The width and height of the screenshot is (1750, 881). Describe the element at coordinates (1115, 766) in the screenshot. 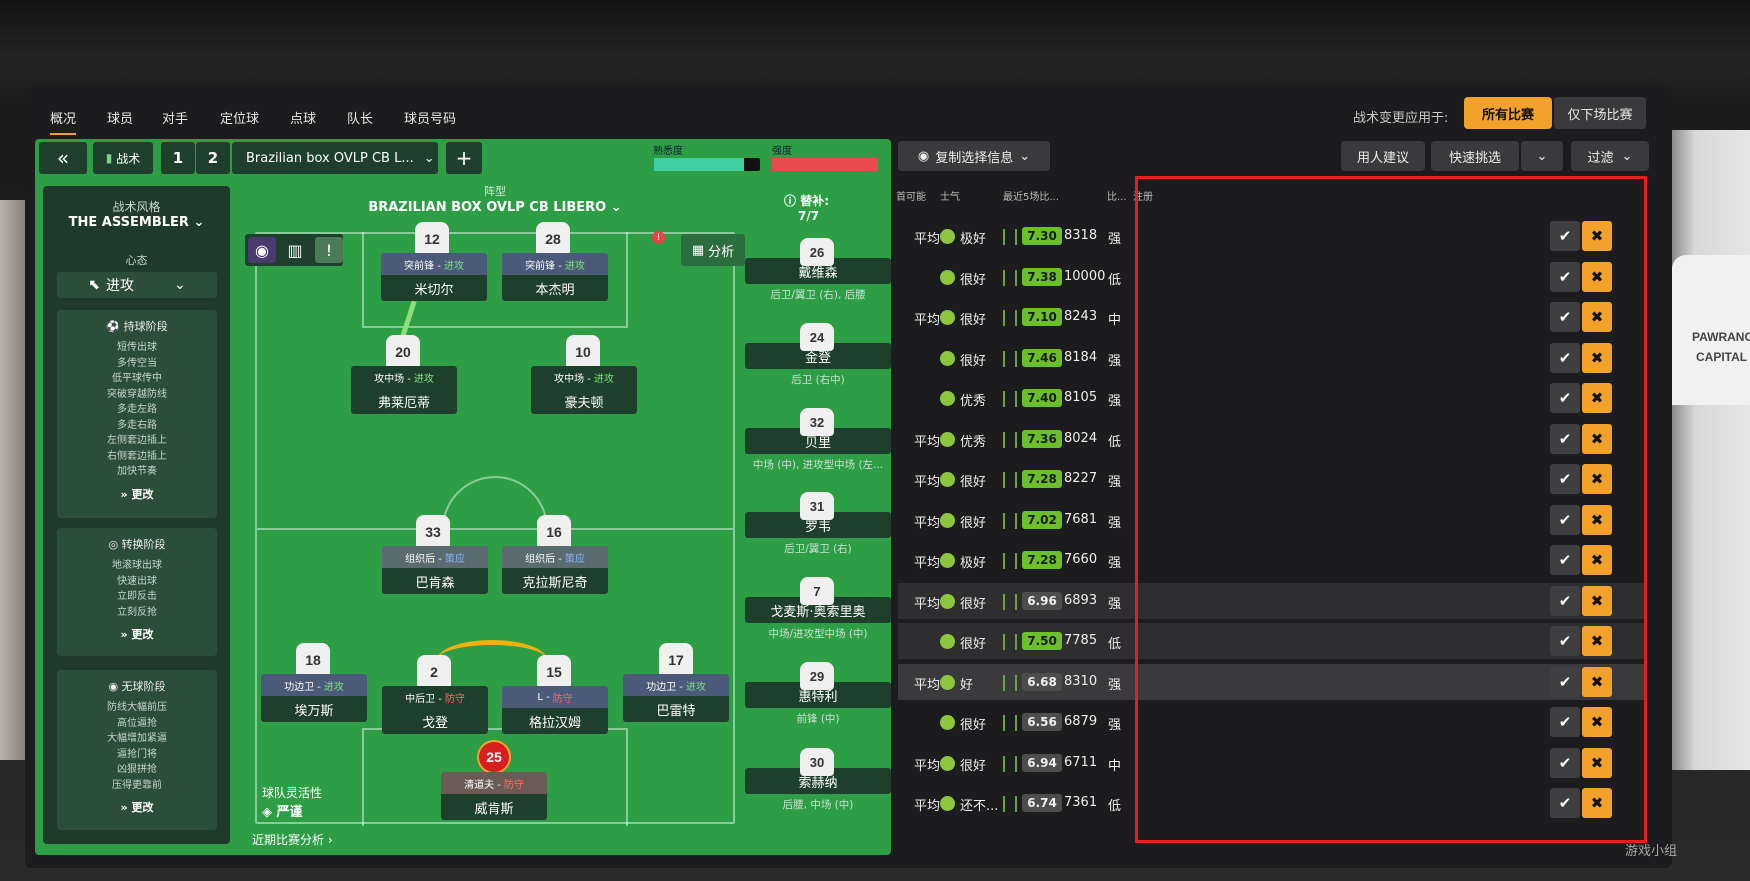

I see `level-cell: 中` at that location.